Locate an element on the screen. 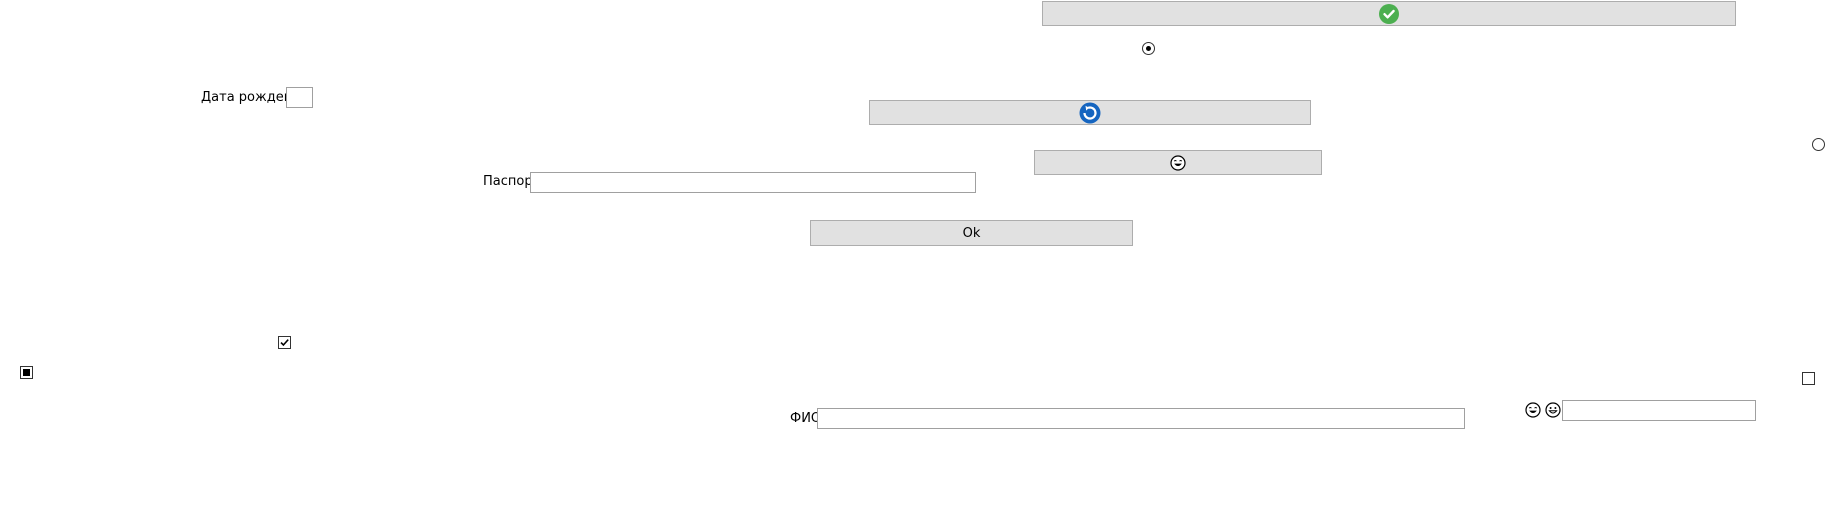 The width and height of the screenshot is (1828, 527). radio-dot is located at coordinates (1148, 48).